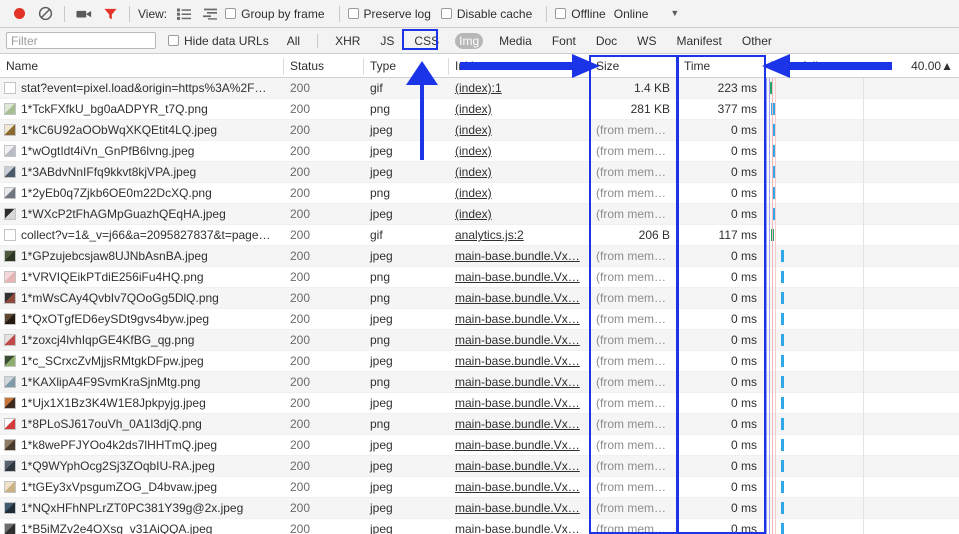  I want to click on initiator-link: (index):1, so click(478, 88).